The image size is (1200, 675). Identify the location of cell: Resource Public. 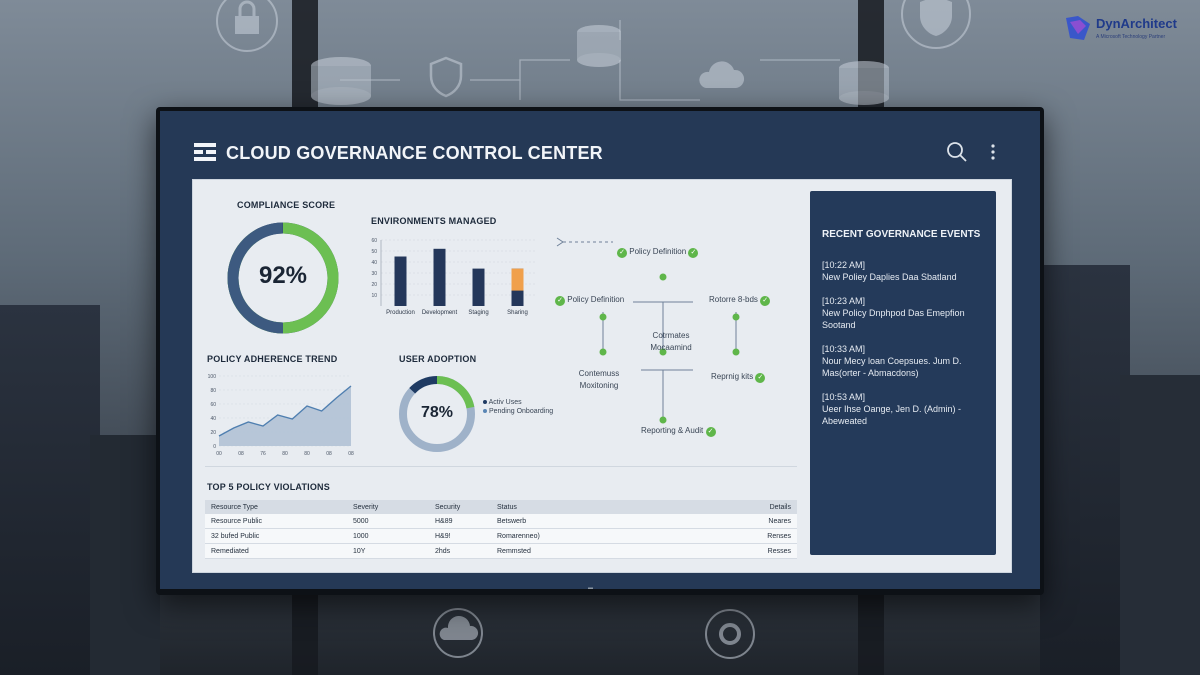
(236, 521).